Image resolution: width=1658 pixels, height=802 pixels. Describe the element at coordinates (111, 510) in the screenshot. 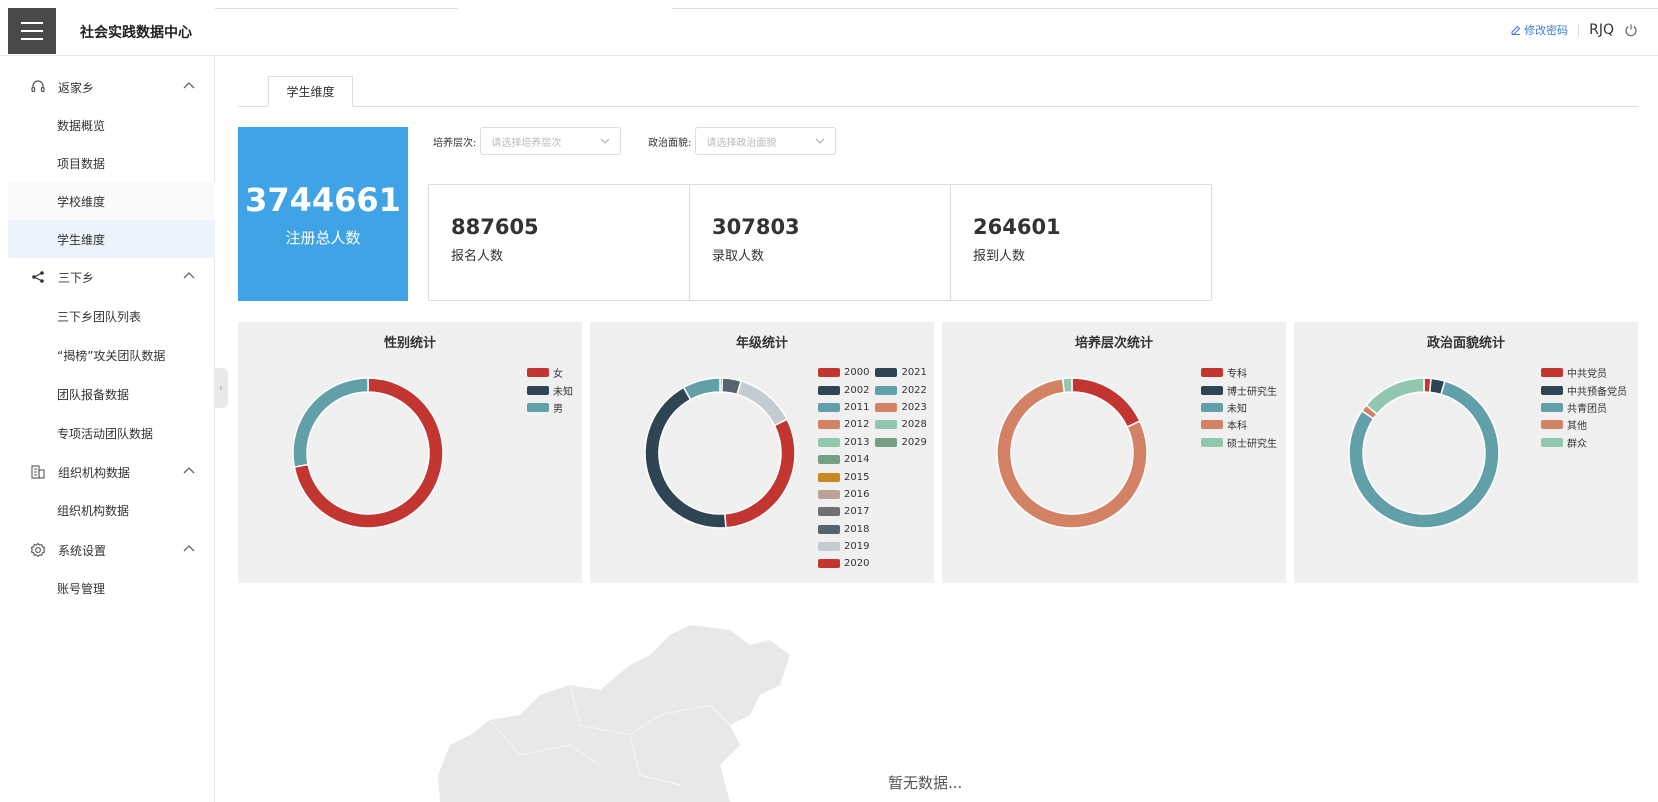

I see `sidebar-item-organization-data: 组织机构数据` at that location.